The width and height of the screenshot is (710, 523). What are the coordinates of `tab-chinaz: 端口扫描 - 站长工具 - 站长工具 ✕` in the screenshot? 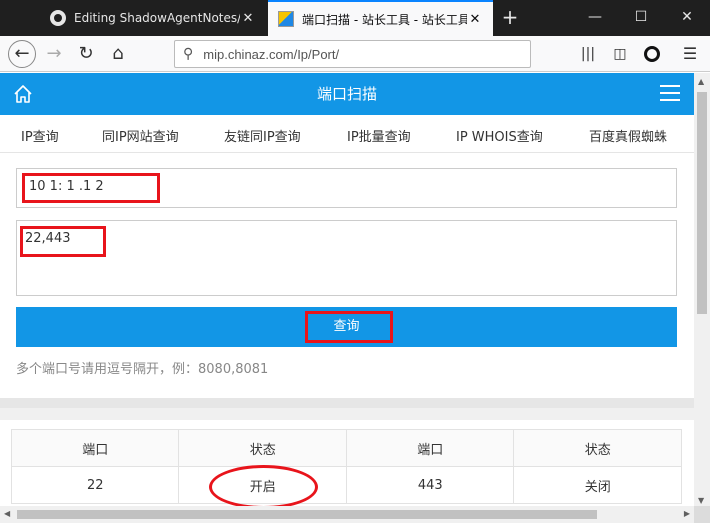 It's located at (380, 18).